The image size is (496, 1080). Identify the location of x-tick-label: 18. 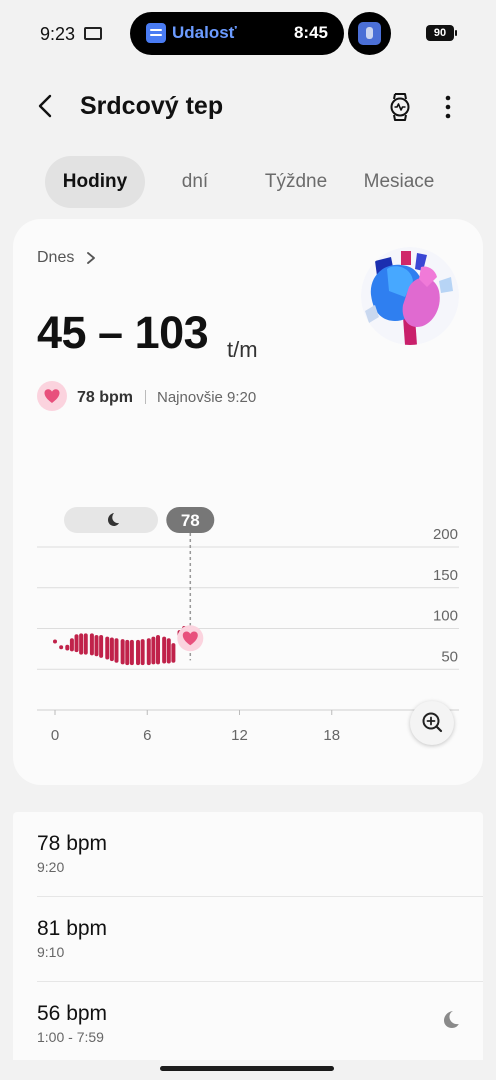
(331, 735).